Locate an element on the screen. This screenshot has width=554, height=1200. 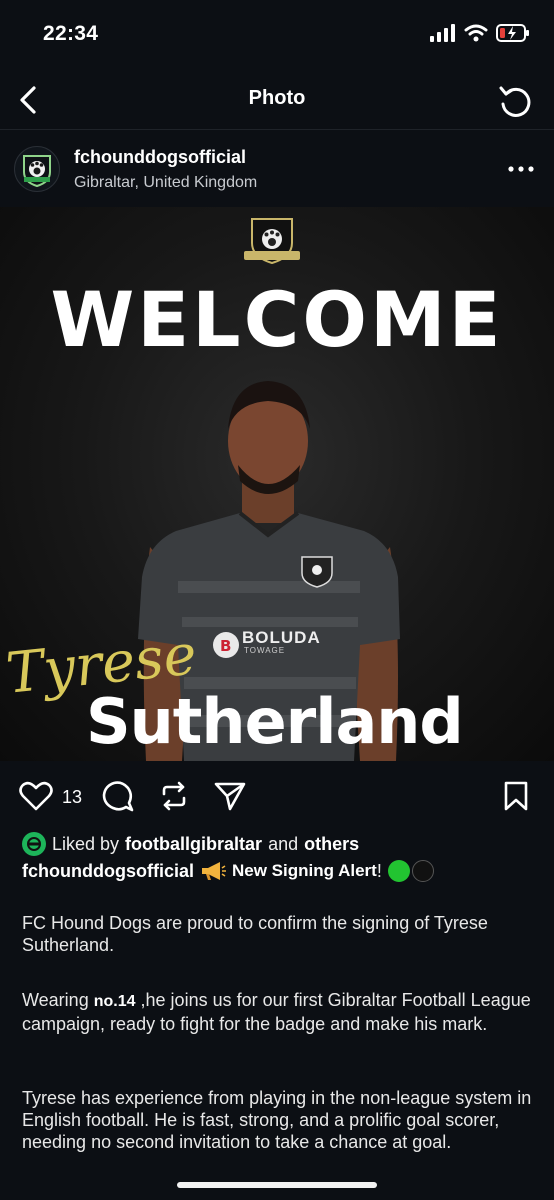
page-title: Photo is located at coordinates (277, 98).